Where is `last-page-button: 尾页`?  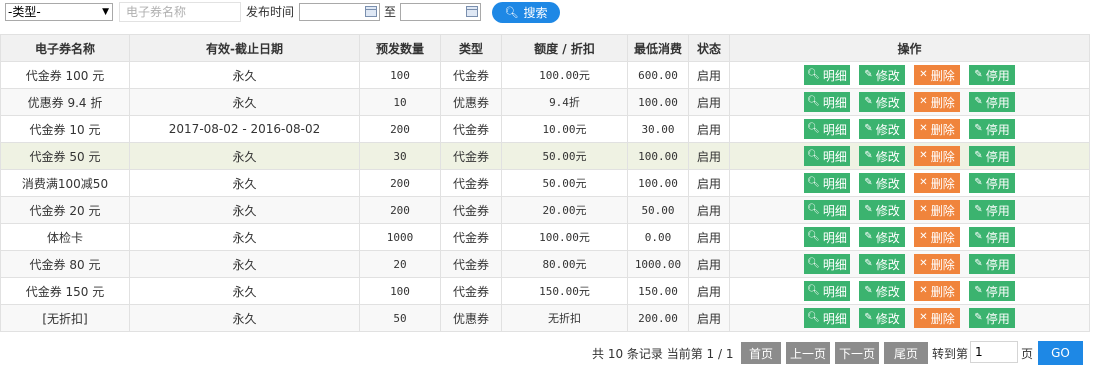 last-page-button: 尾页 is located at coordinates (906, 353).